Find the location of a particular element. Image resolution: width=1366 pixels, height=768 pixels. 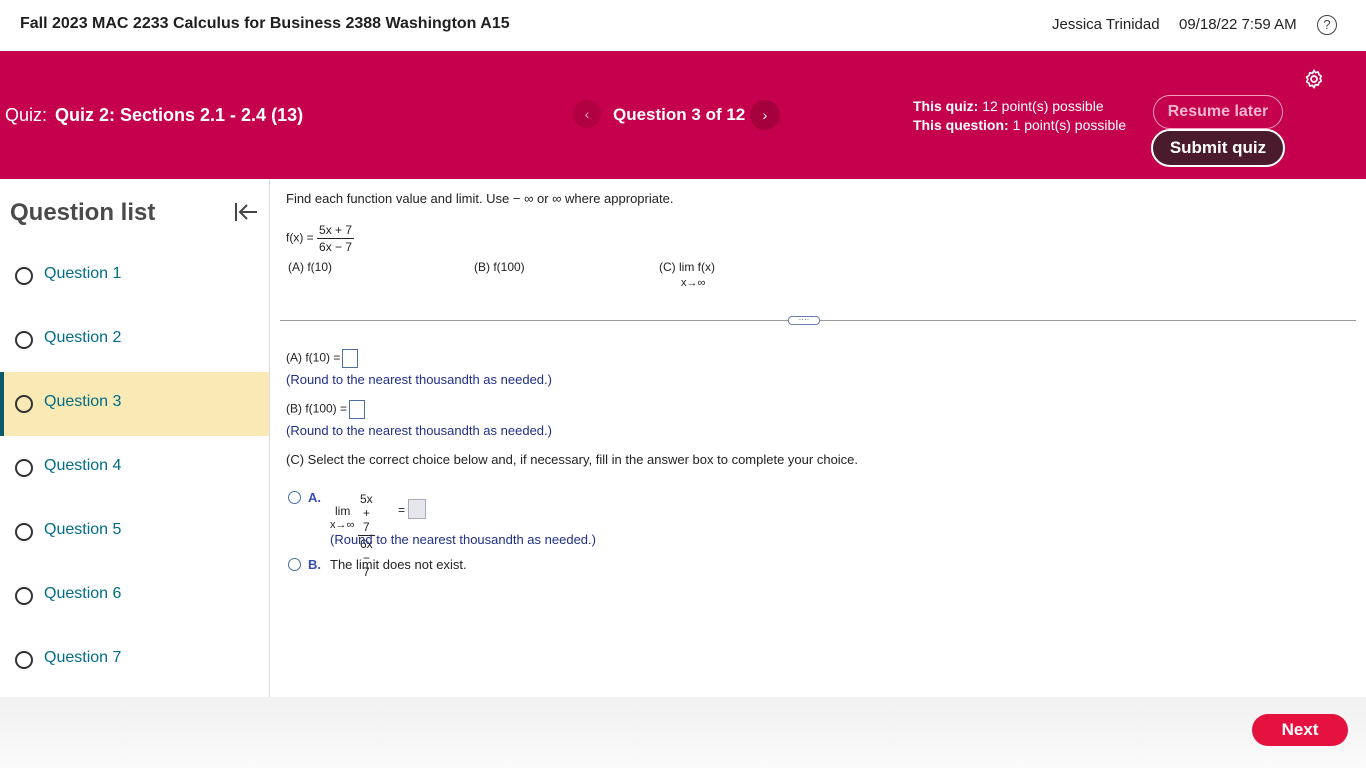

choice-a-radio is located at coordinates (294, 497).